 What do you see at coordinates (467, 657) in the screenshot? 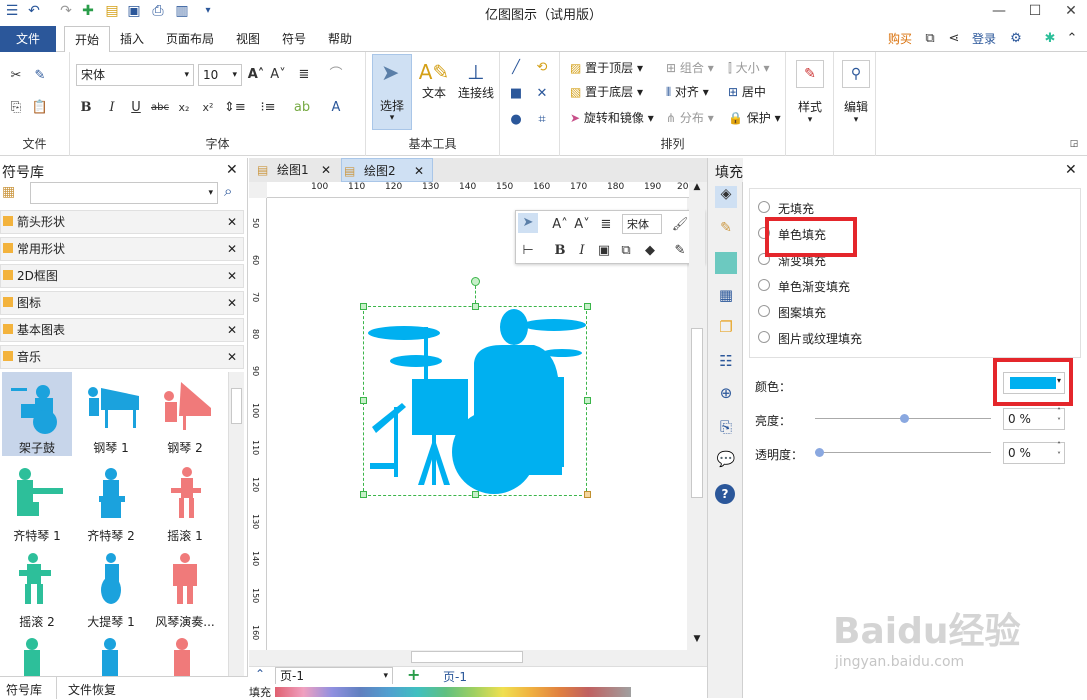
I see `scroll-thumb` at bounding box center [467, 657].